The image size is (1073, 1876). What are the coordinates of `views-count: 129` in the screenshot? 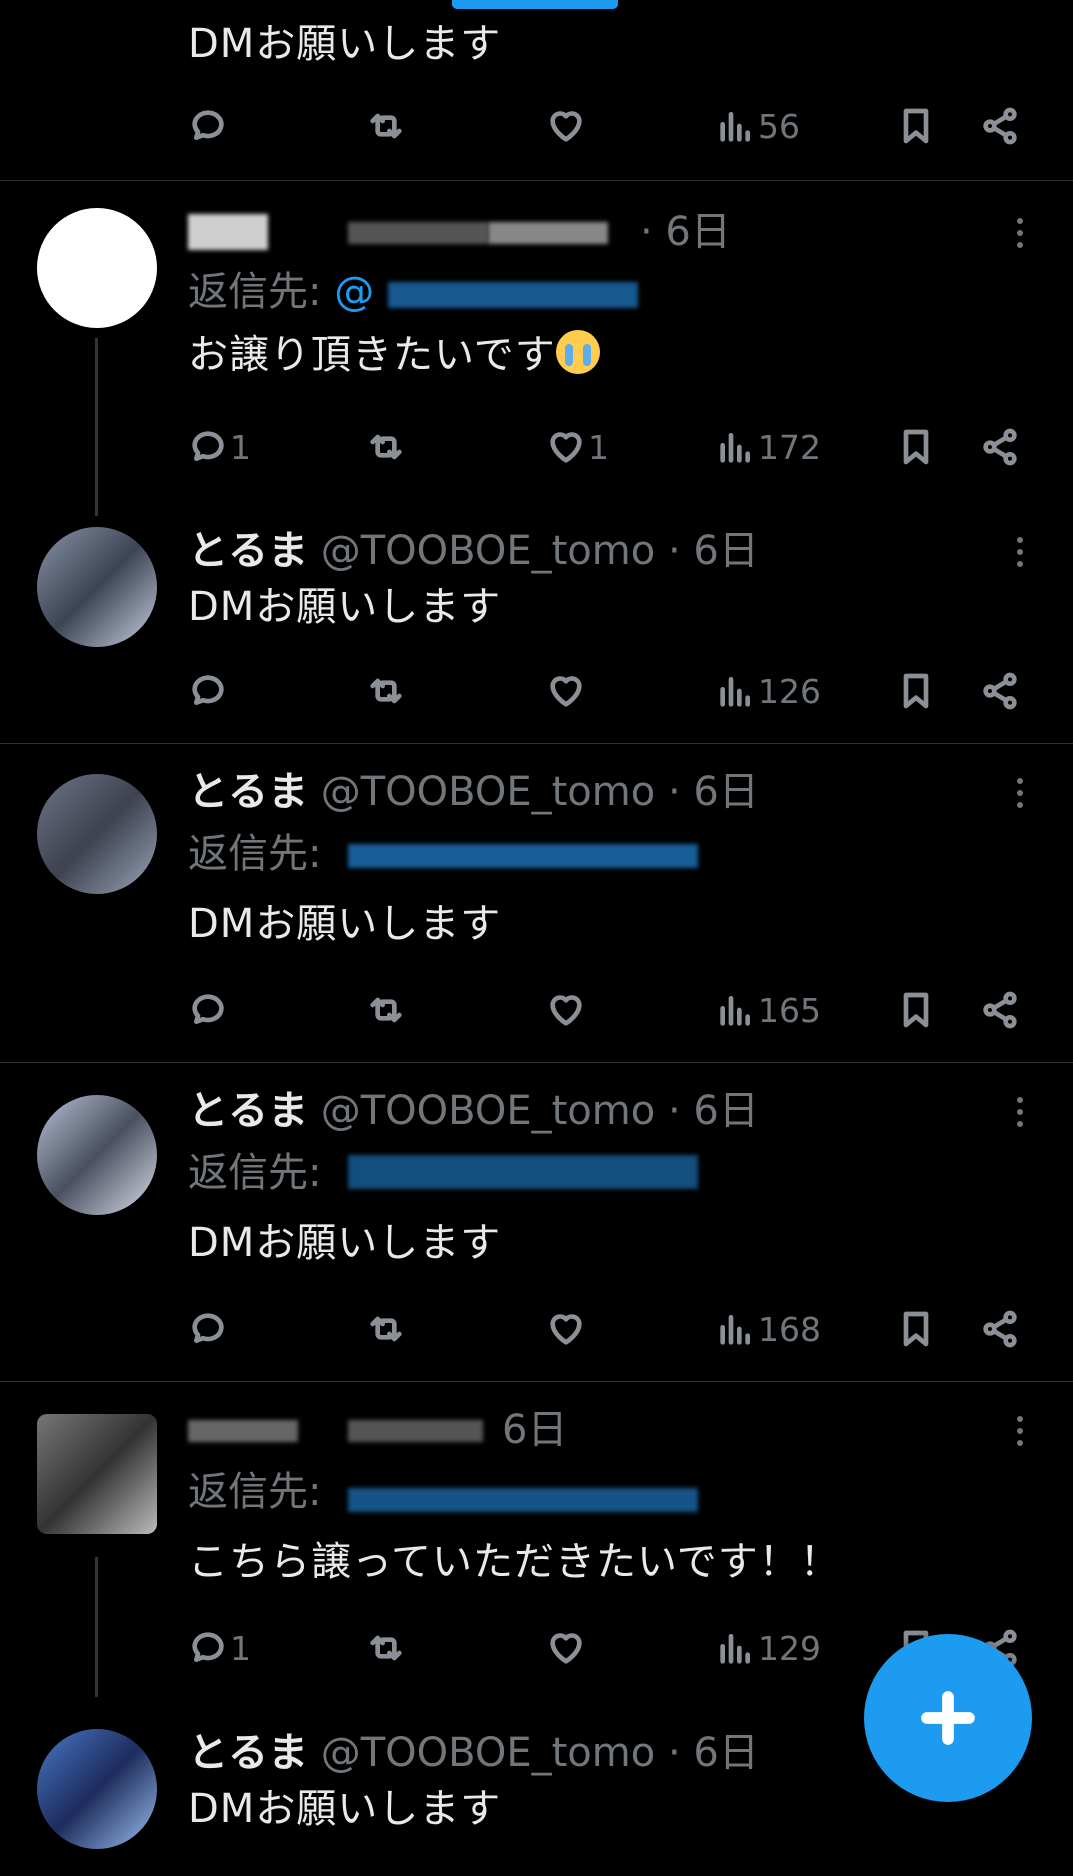 It's located at (789, 1648).